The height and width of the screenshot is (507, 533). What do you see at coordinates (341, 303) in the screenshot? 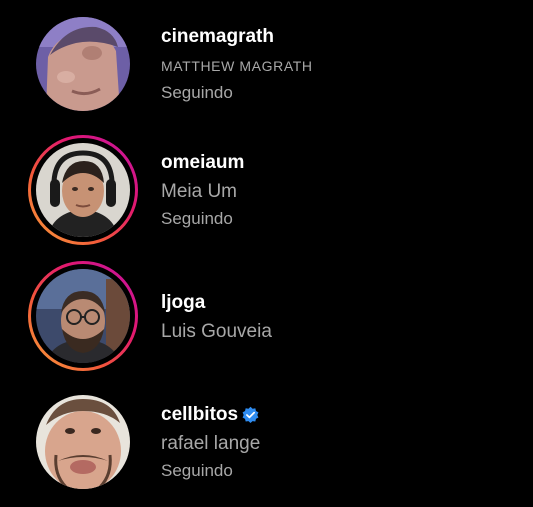
I see `username: ljoga` at bounding box center [341, 303].